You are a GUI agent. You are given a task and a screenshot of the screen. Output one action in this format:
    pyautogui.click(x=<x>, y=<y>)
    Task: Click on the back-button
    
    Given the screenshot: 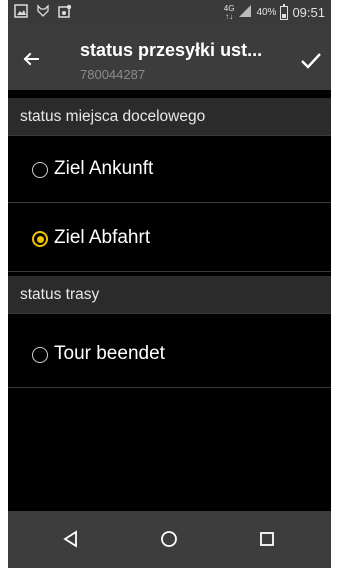 What is the action you would take?
    pyautogui.click(x=31, y=59)
    